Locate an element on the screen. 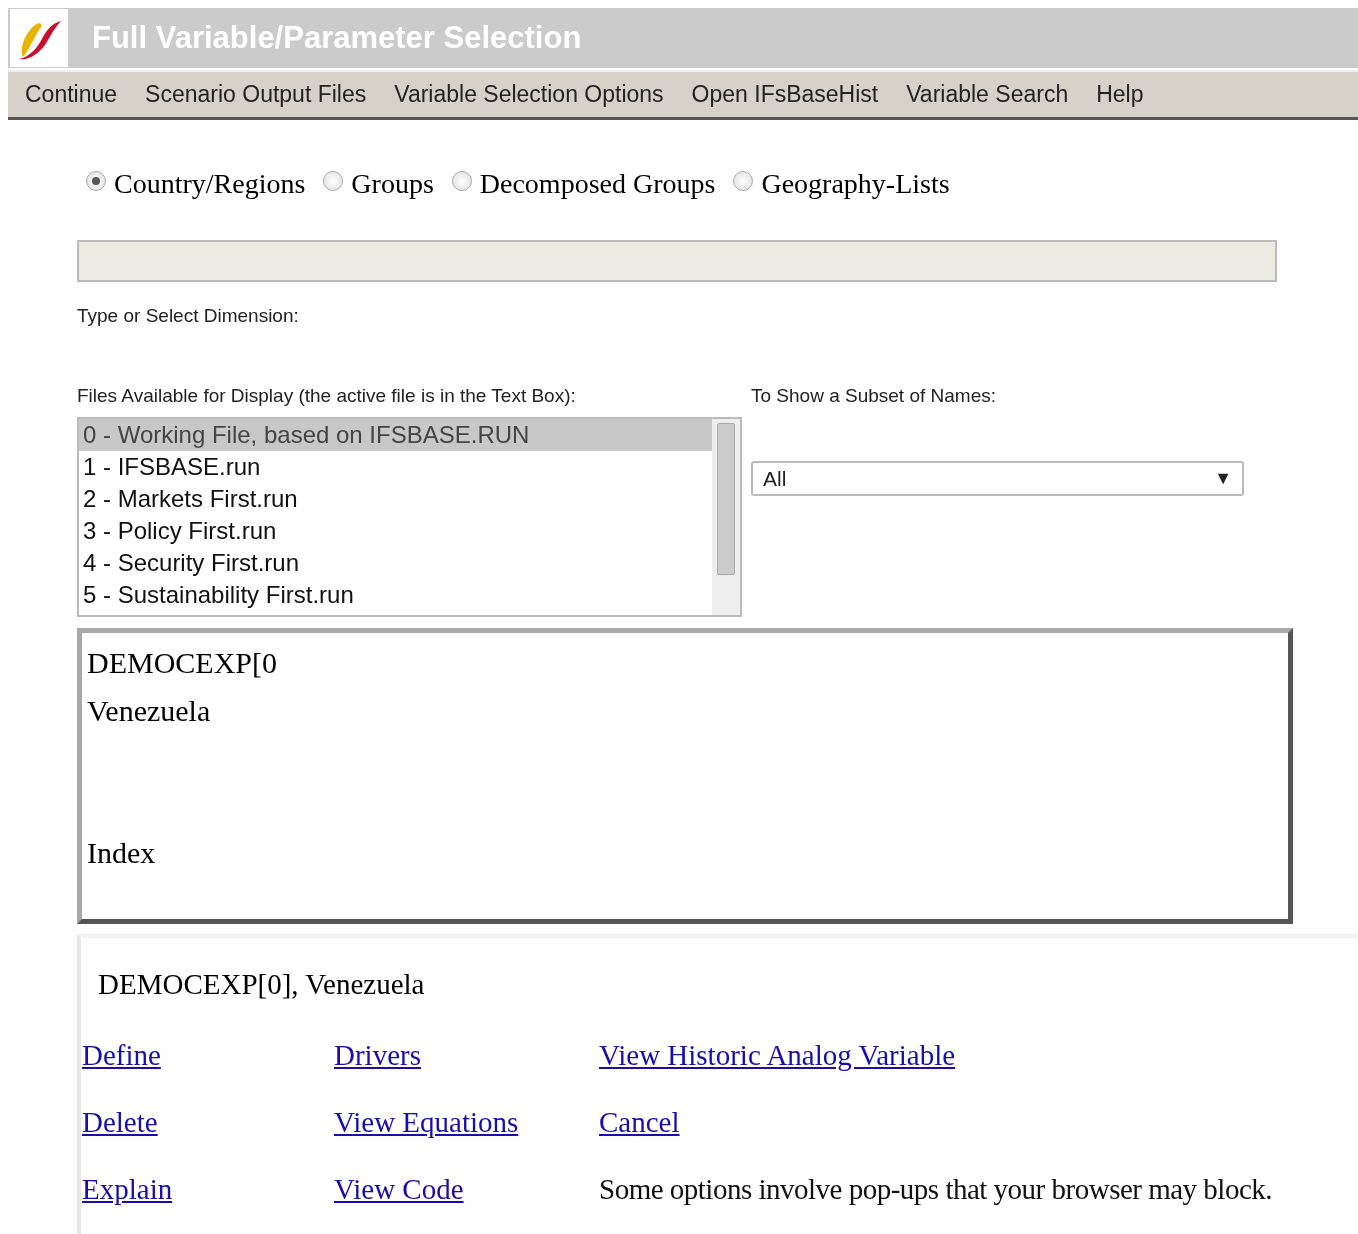  menu-item: Continue is located at coordinates (71, 94).